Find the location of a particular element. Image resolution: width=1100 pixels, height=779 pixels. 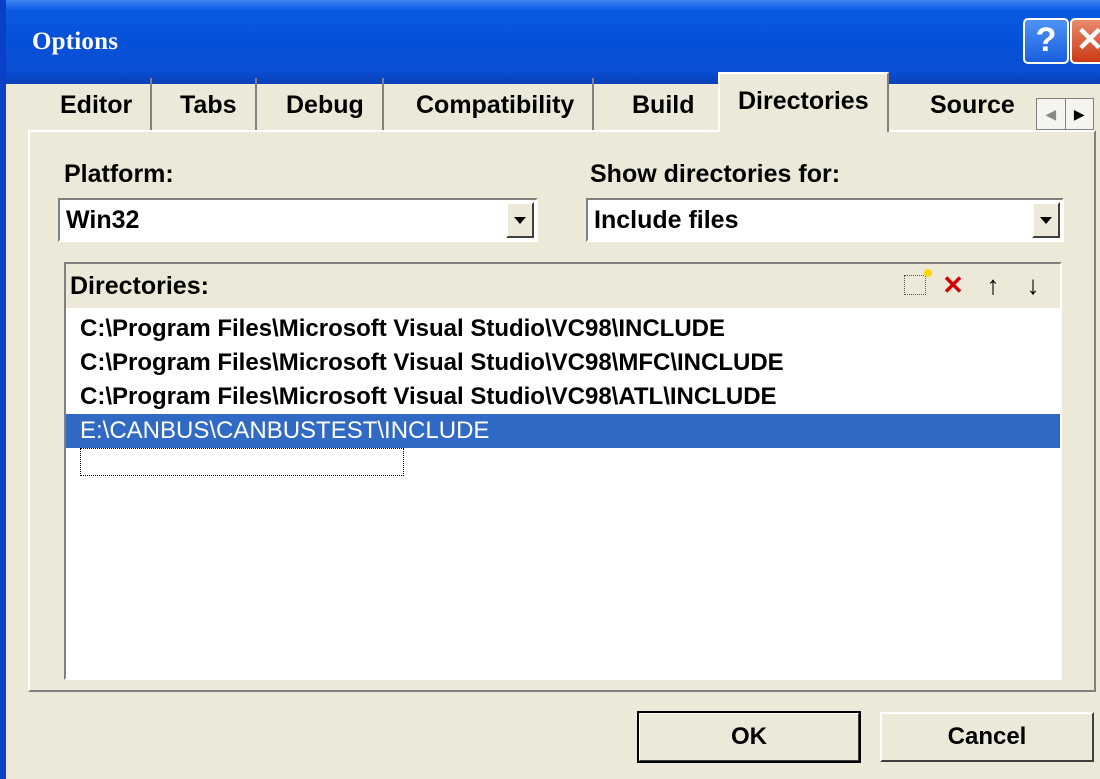

show-directories-value: Include files is located at coordinates (666, 220).